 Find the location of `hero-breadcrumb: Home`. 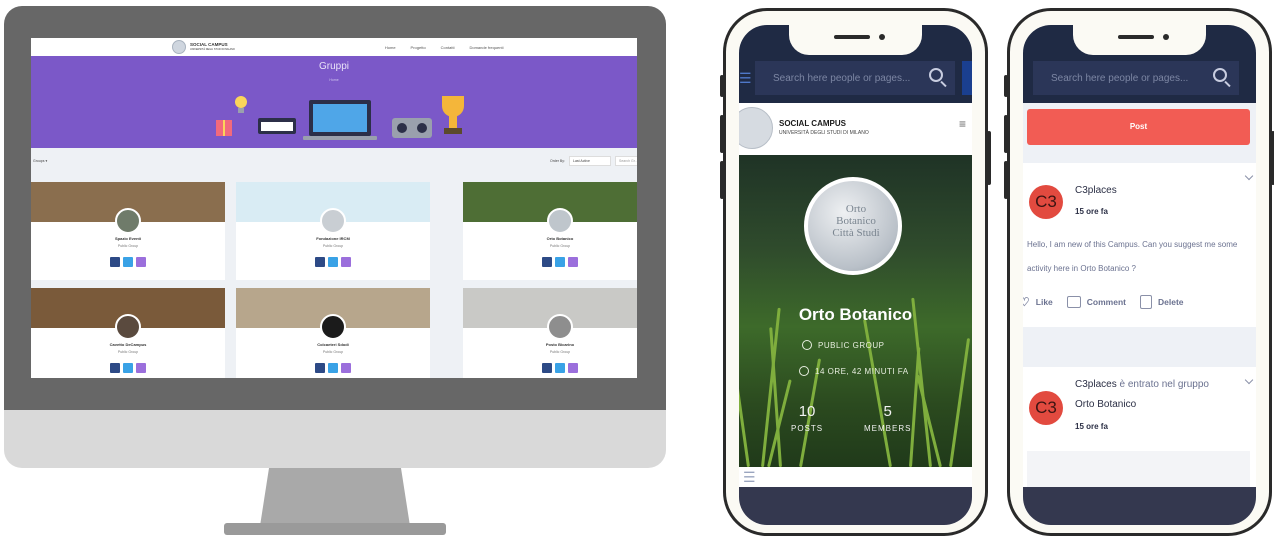

hero-breadcrumb: Home is located at coordinates (334, 80).